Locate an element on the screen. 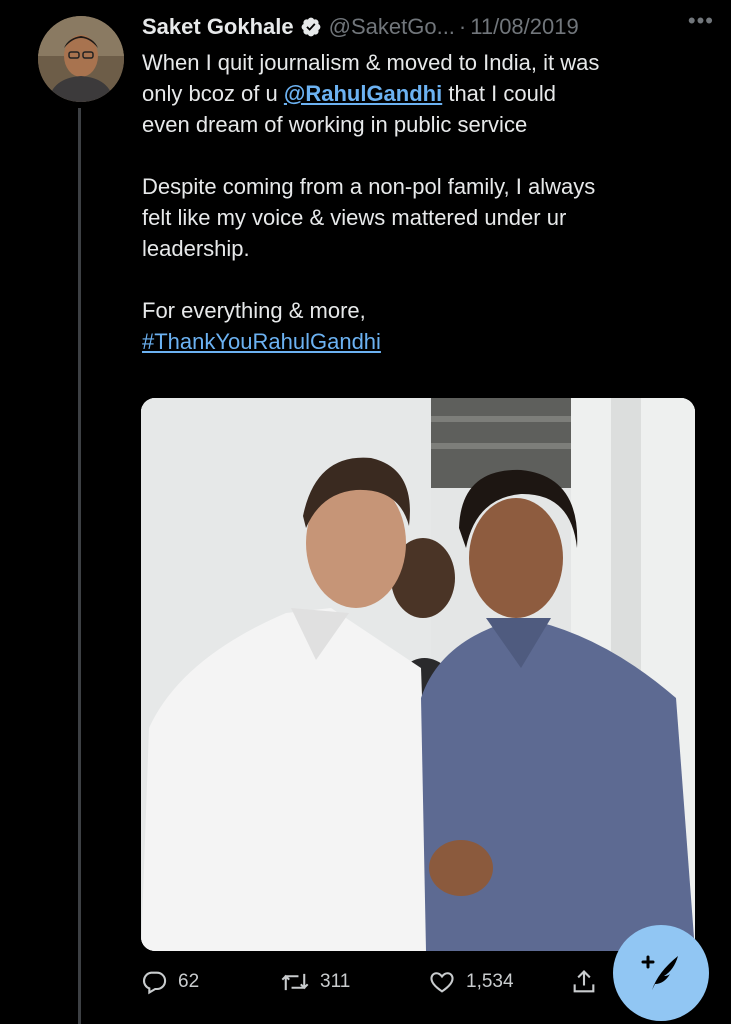 This screenshot has height=1024, width=731. share-button is located at coordinates (584, 982).